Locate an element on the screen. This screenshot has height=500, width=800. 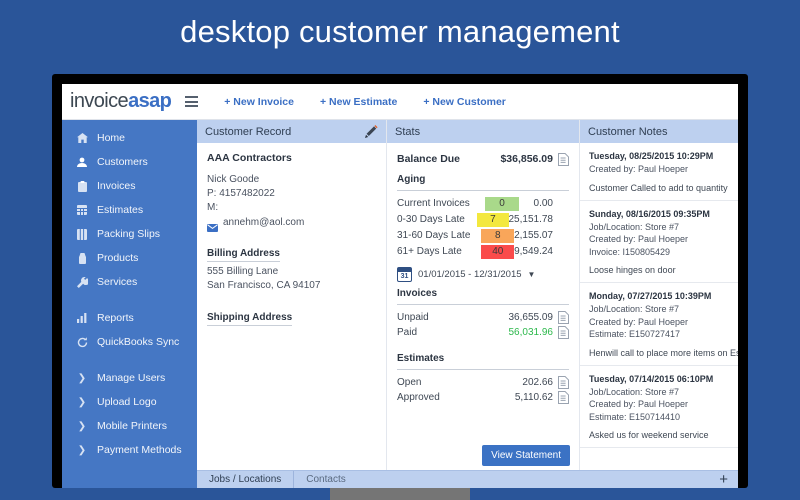
page-title: desktop customer management is located at coordinates (400, 31).